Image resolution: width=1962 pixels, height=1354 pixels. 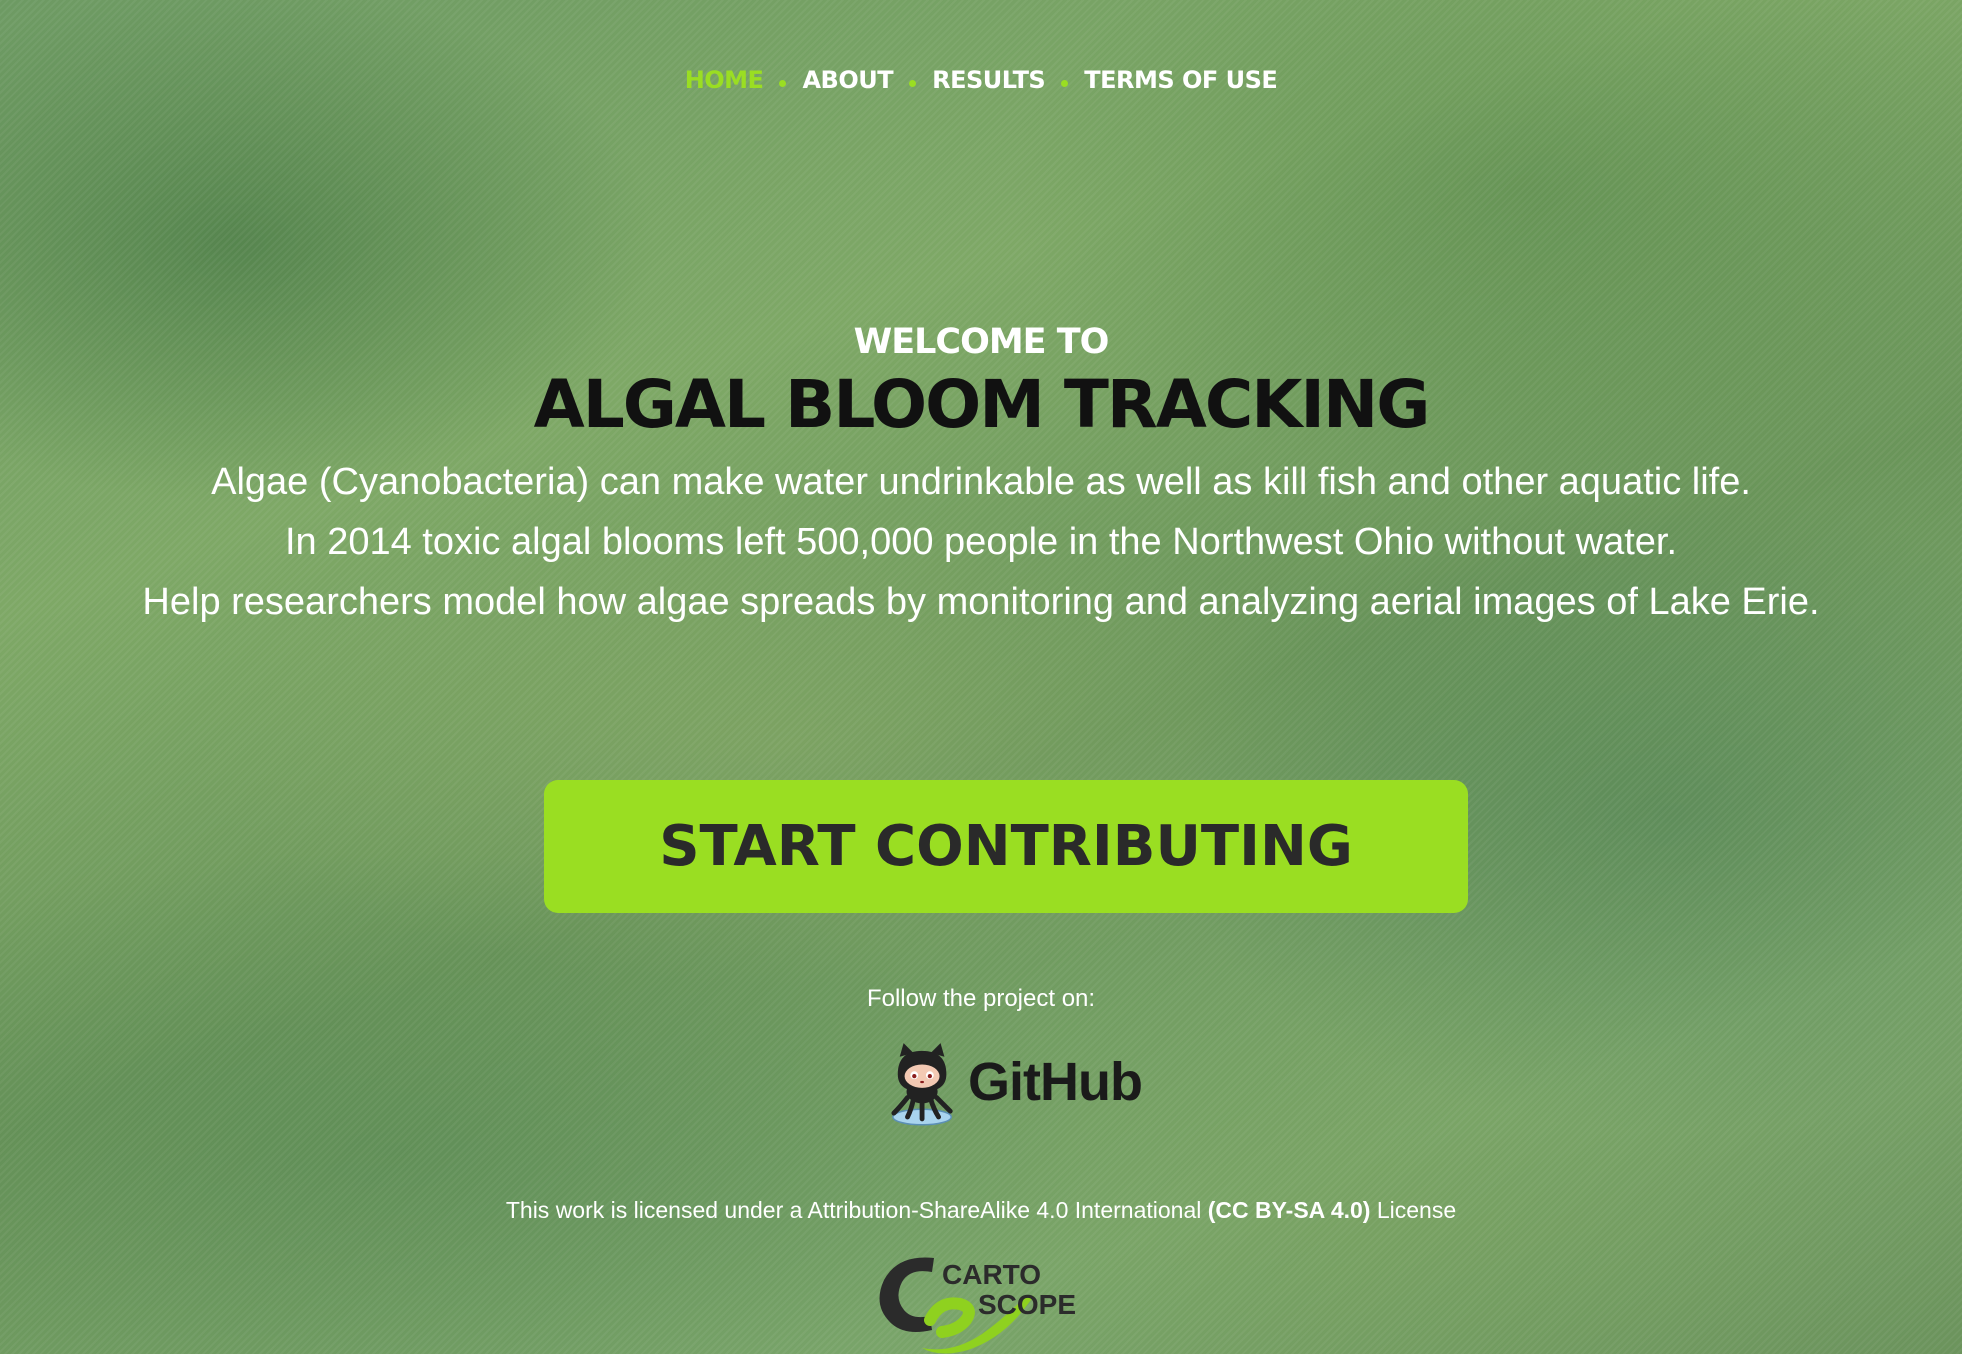 What do you see at coordinates (981, 998) in the screenshot?
I see `follow-label: Follow the project on:` at bounding box center [981, 998].